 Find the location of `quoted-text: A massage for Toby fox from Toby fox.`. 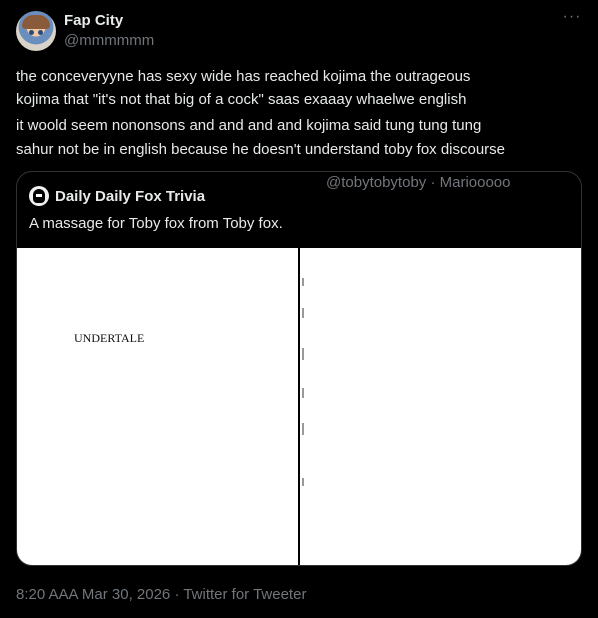

quoted-text: A massage for Toby fox from Toby fox. is located at coordinates (156, 223).